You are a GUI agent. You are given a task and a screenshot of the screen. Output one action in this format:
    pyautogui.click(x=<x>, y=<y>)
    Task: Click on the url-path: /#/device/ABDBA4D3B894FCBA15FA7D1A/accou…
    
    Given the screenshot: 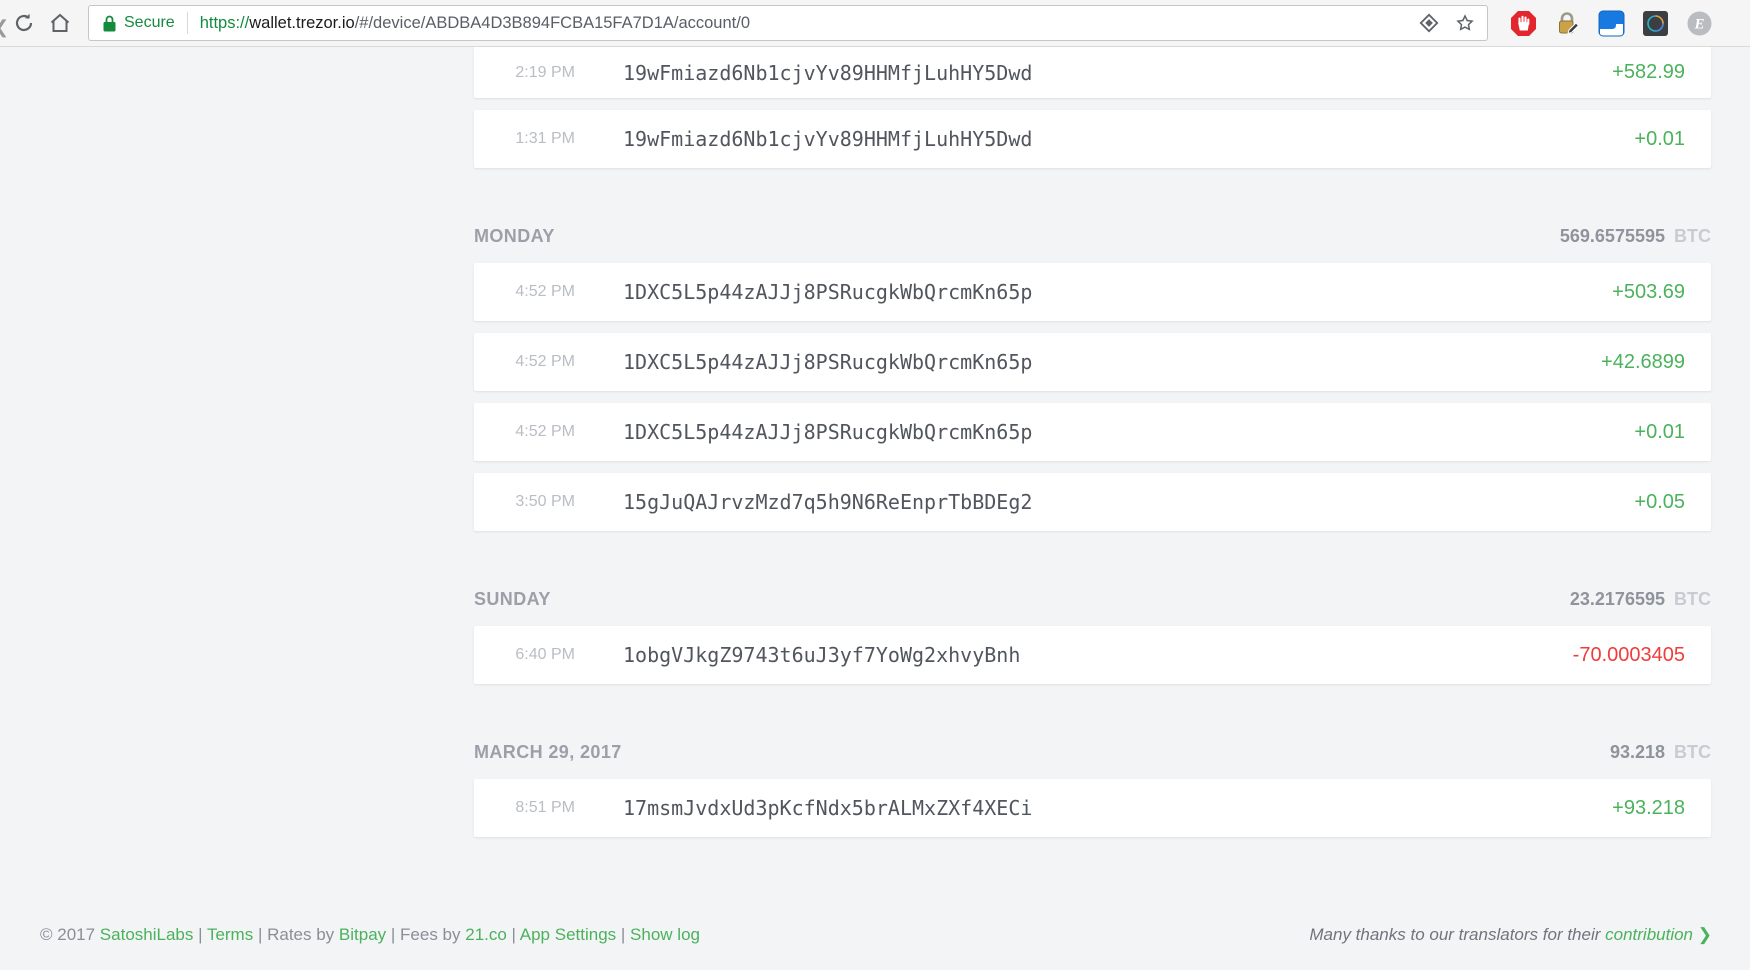 What is the action you would take?
    pyautogui.click(x=552, y=22)
    